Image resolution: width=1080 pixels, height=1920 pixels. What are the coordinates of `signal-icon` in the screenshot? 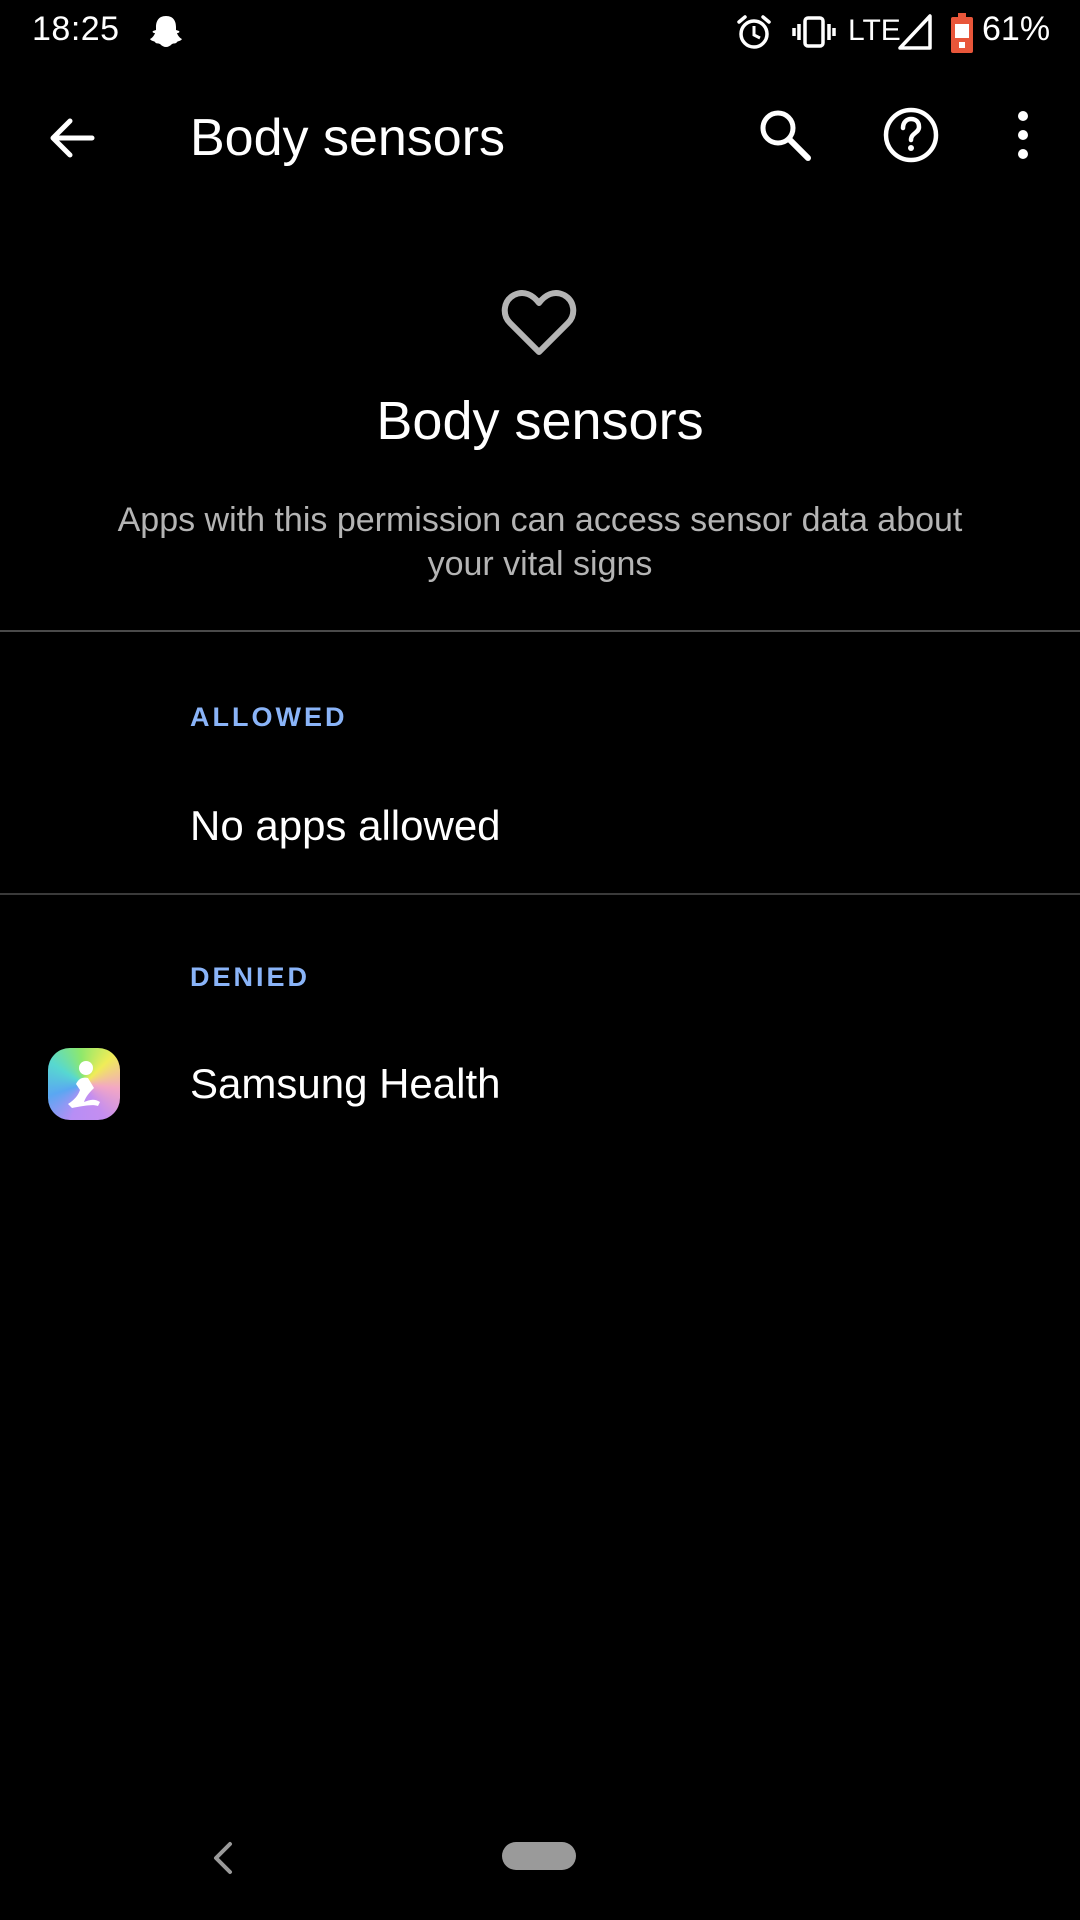 It's located at (915, 32).